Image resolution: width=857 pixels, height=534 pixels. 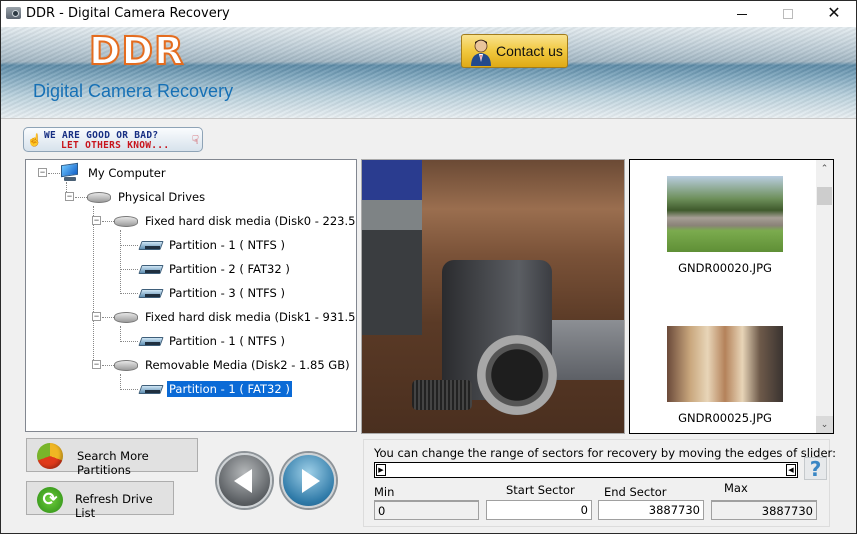 I want to click on minimize-icon, so click(x=742, y=14).